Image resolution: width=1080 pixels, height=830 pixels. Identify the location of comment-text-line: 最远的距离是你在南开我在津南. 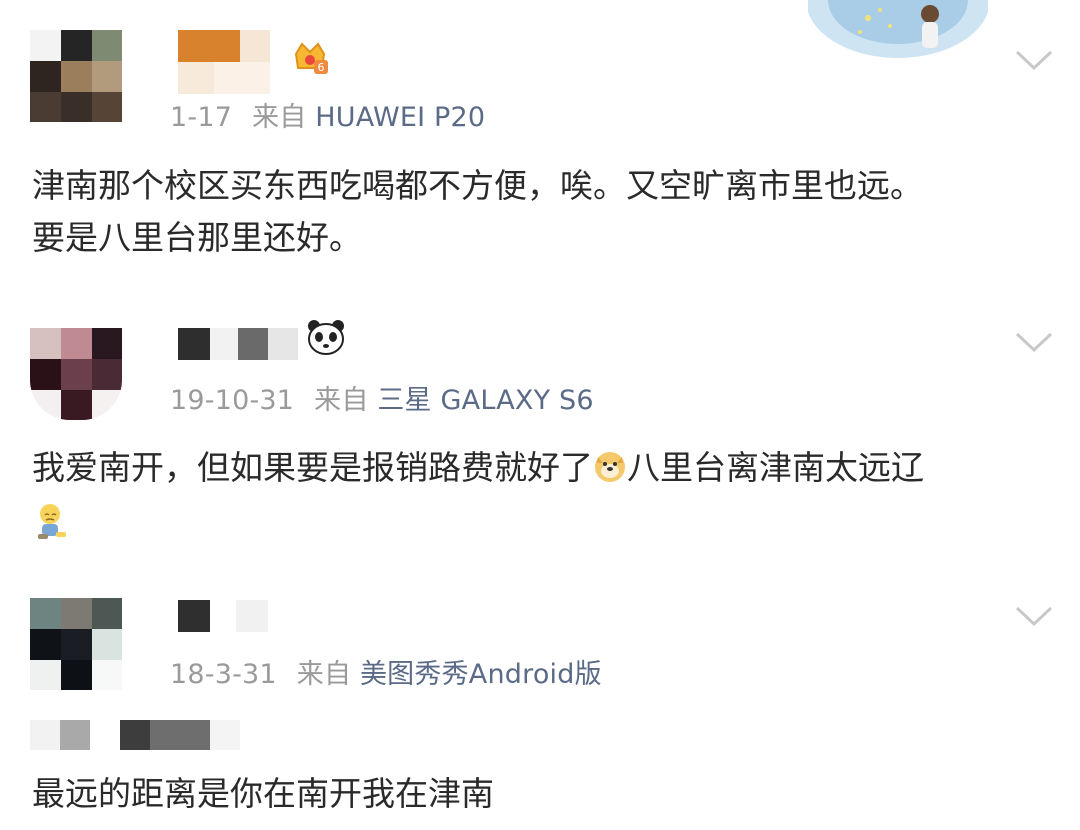
(263, 793).